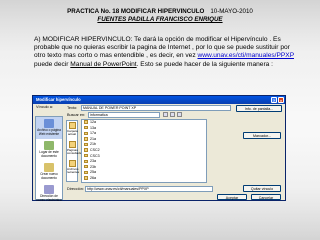 Image resolution: width=320 pixels, height=240 pixels. I want to click on file-name: 12a, so click(93, 122).